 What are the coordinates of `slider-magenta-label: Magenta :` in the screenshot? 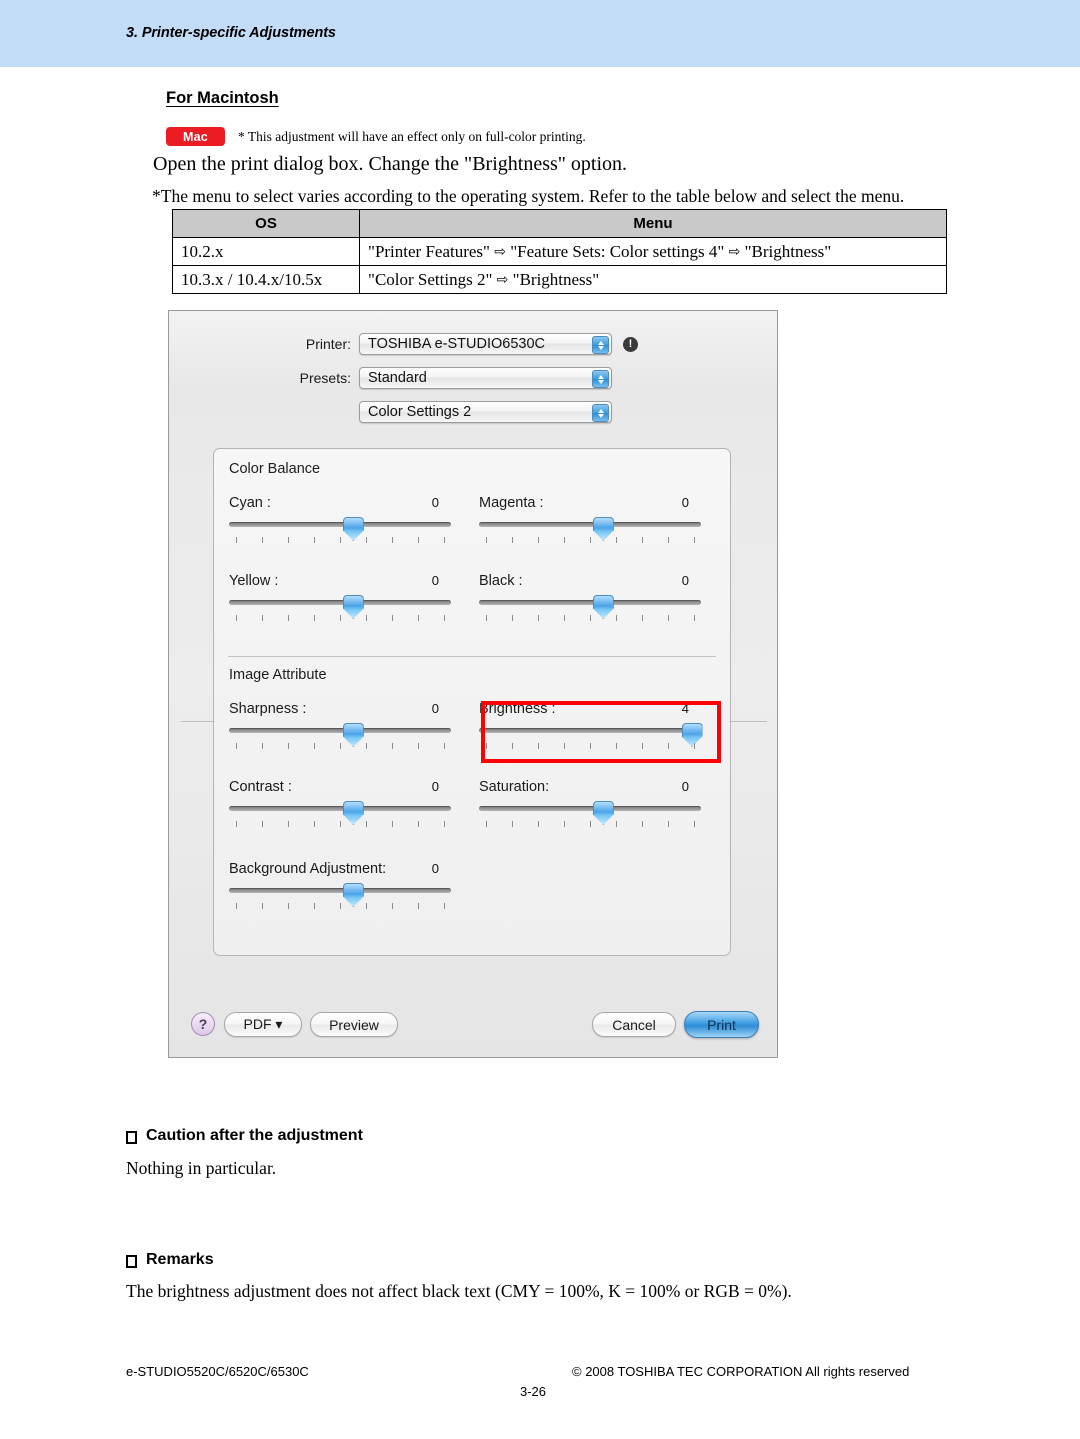 It's located at (511, 503).